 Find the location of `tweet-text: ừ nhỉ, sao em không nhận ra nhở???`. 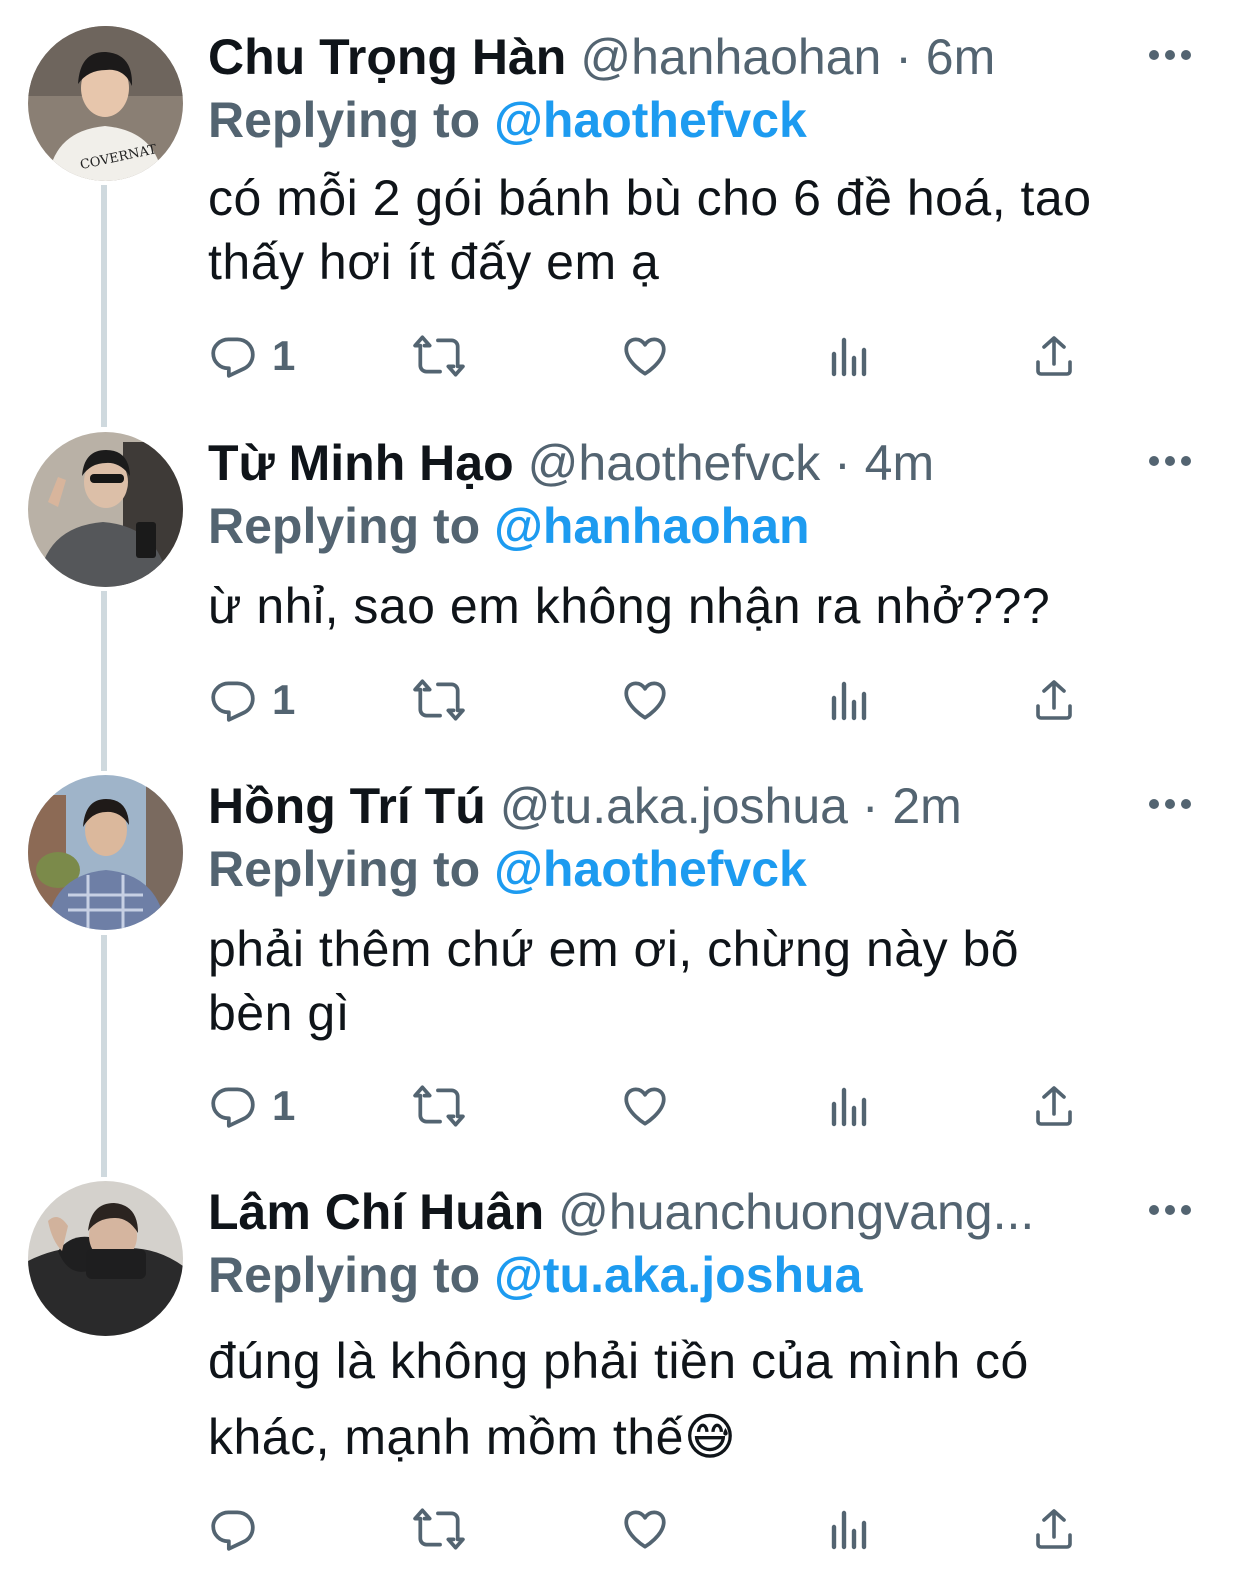

tweet-text: ừ nhỉ, sao em không nhận ra nhở??? is located at coordinates (703, 606).